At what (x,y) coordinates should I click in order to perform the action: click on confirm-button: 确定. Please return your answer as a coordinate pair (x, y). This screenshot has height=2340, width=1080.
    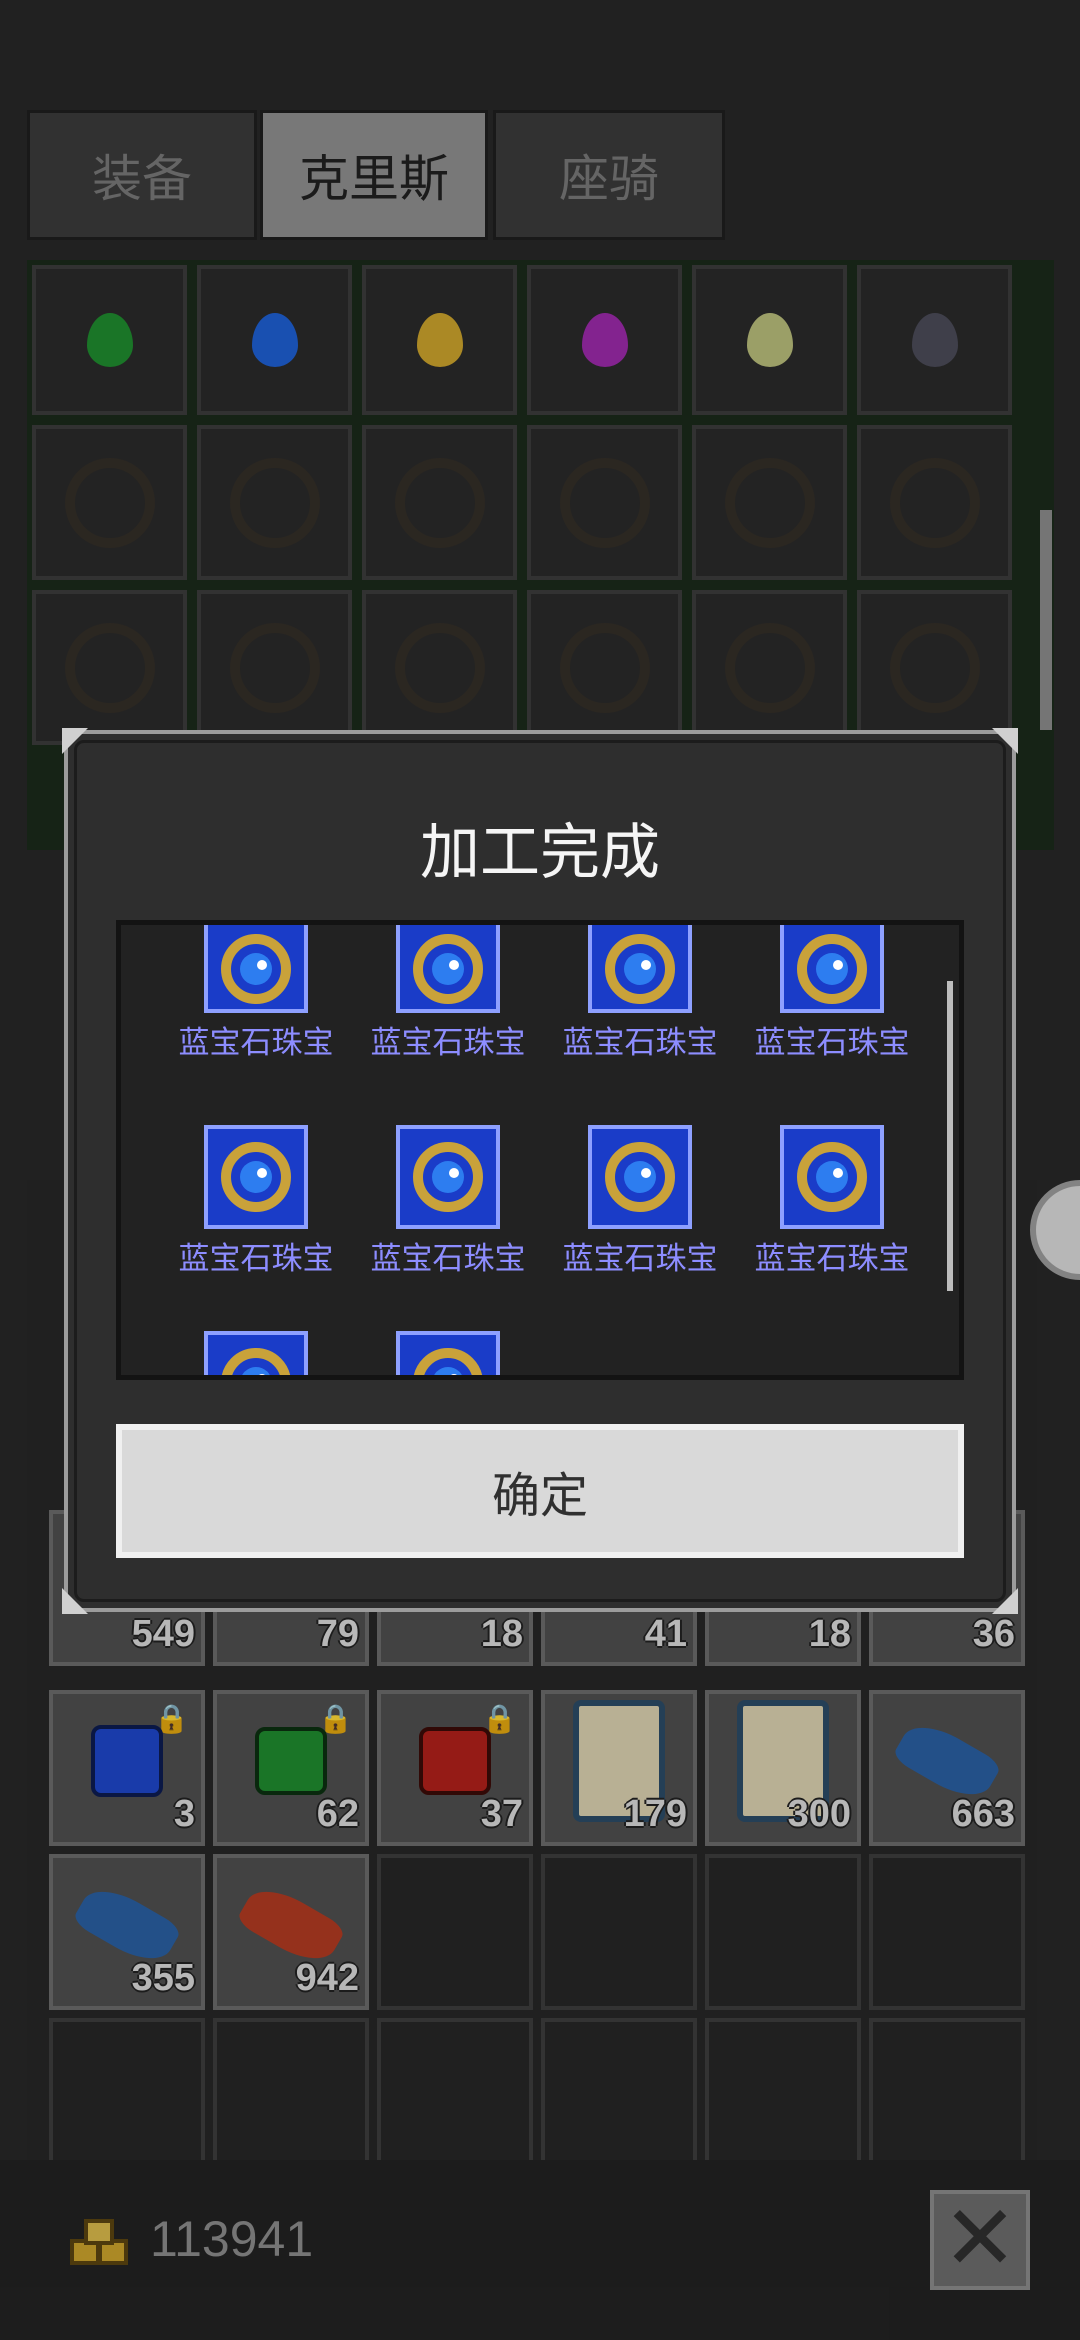
    Looking at the image, I should click on (540, 1491).